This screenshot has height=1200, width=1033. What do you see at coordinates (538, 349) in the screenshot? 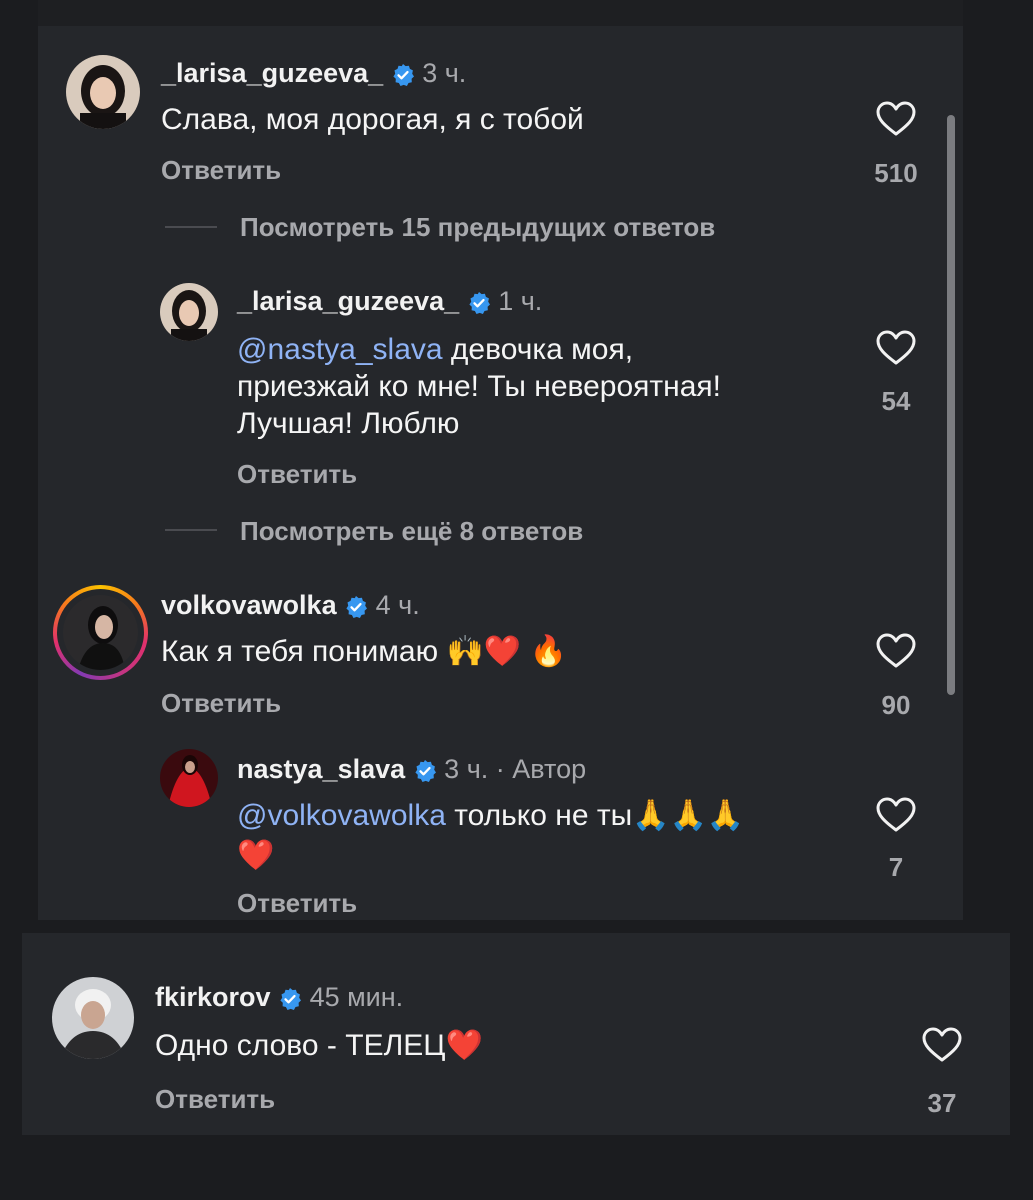
I see `reply-text-line: девочка моя,` at bounding box center [538, 349].